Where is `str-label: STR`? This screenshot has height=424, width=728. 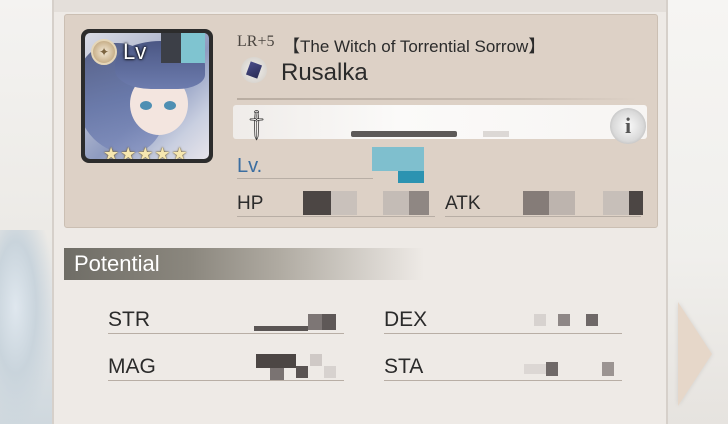
str-label: STR is located at coordinates (129, 319).